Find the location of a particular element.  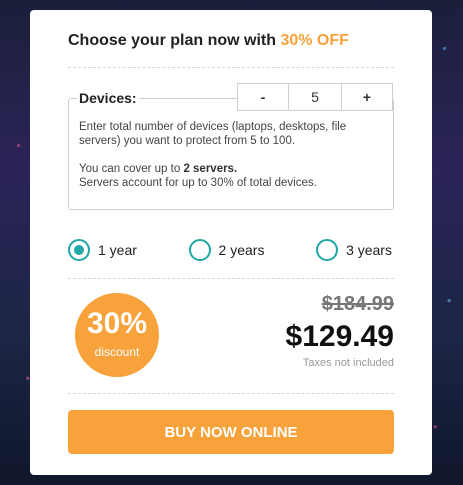

original-price: $184.99 is located at coordinates (357, 304).